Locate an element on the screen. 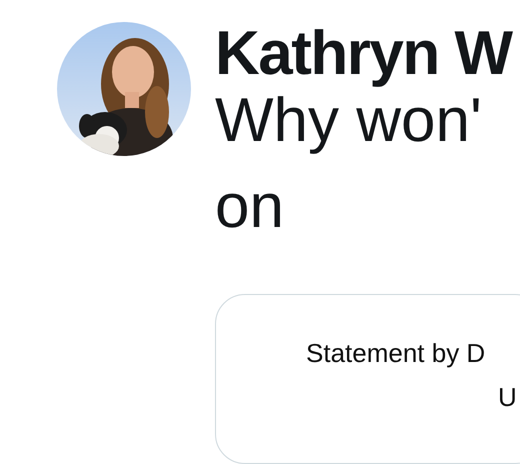 This screenshot has width=520, height=464. card-text: Statement by D is located at coordinates (396, 353).